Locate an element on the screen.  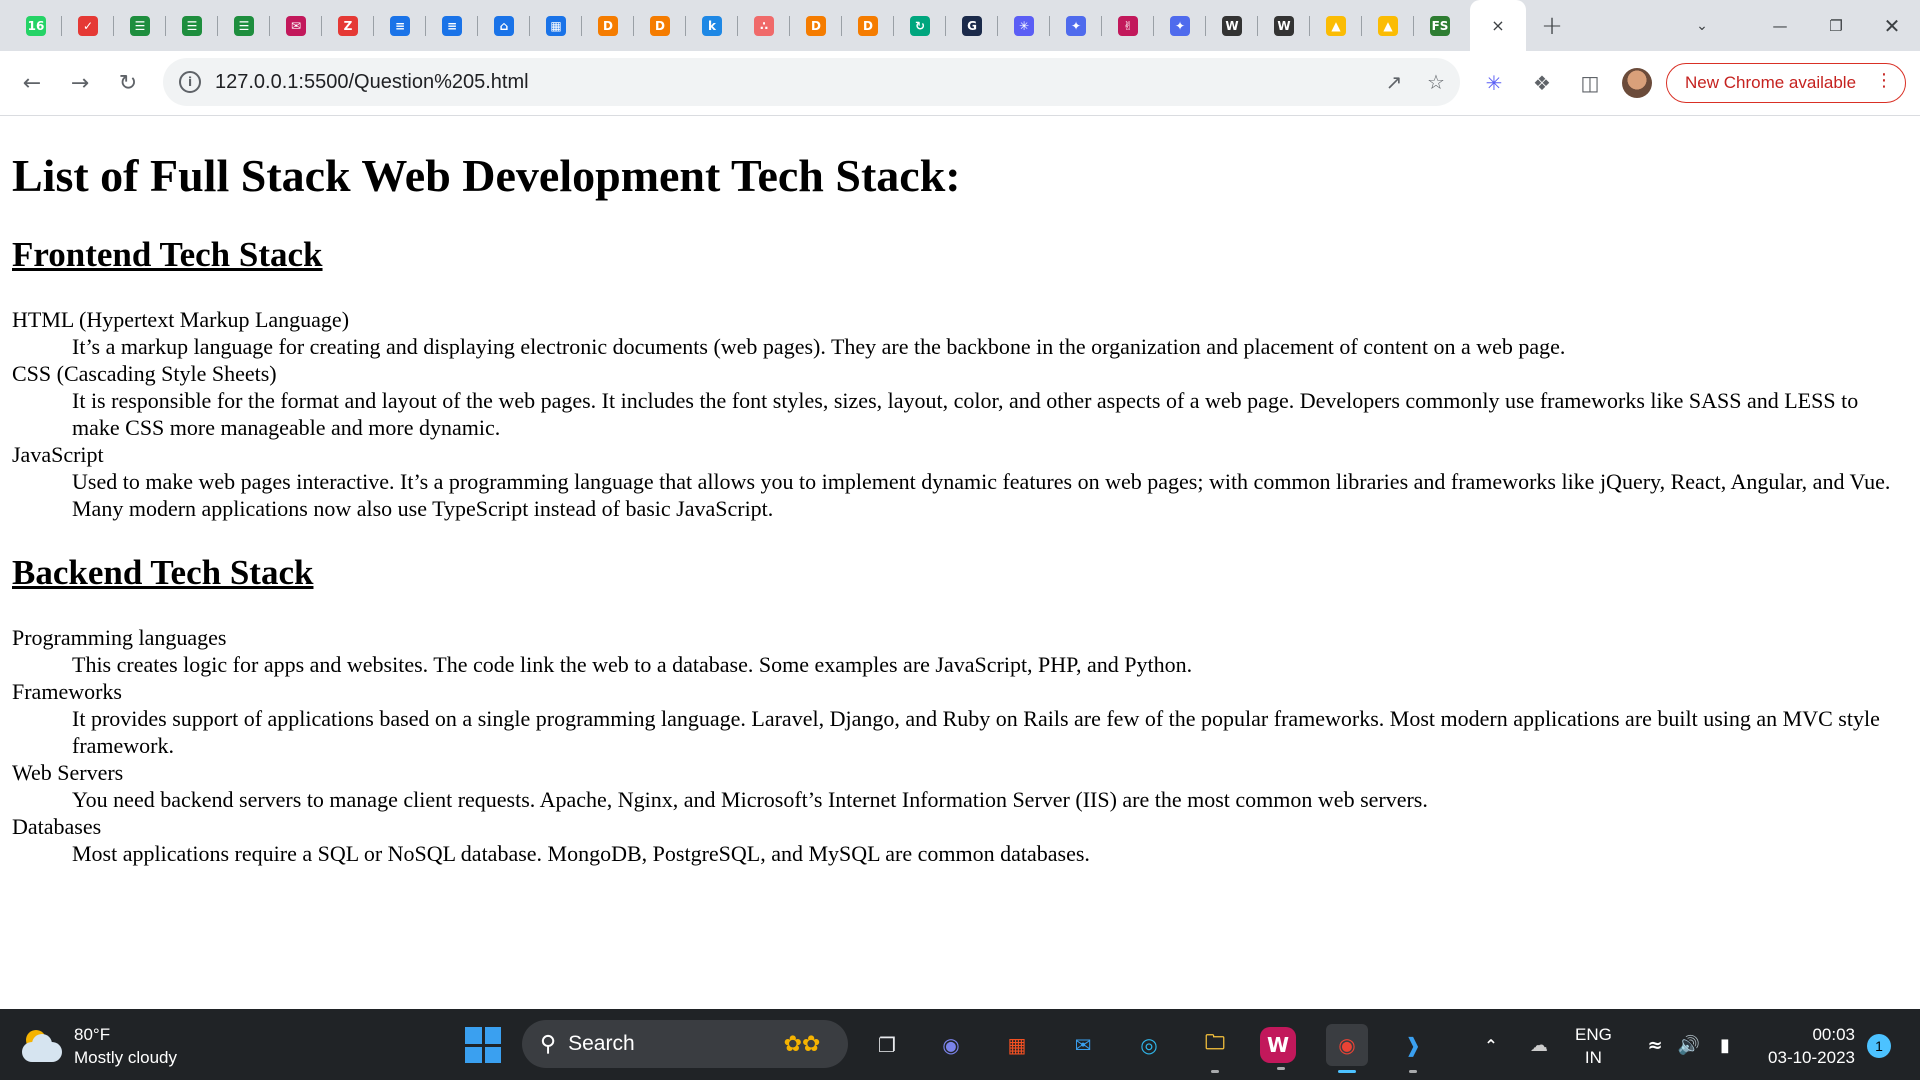
extension-flower-icon: ✳ is located at coordinates (1494, 83).